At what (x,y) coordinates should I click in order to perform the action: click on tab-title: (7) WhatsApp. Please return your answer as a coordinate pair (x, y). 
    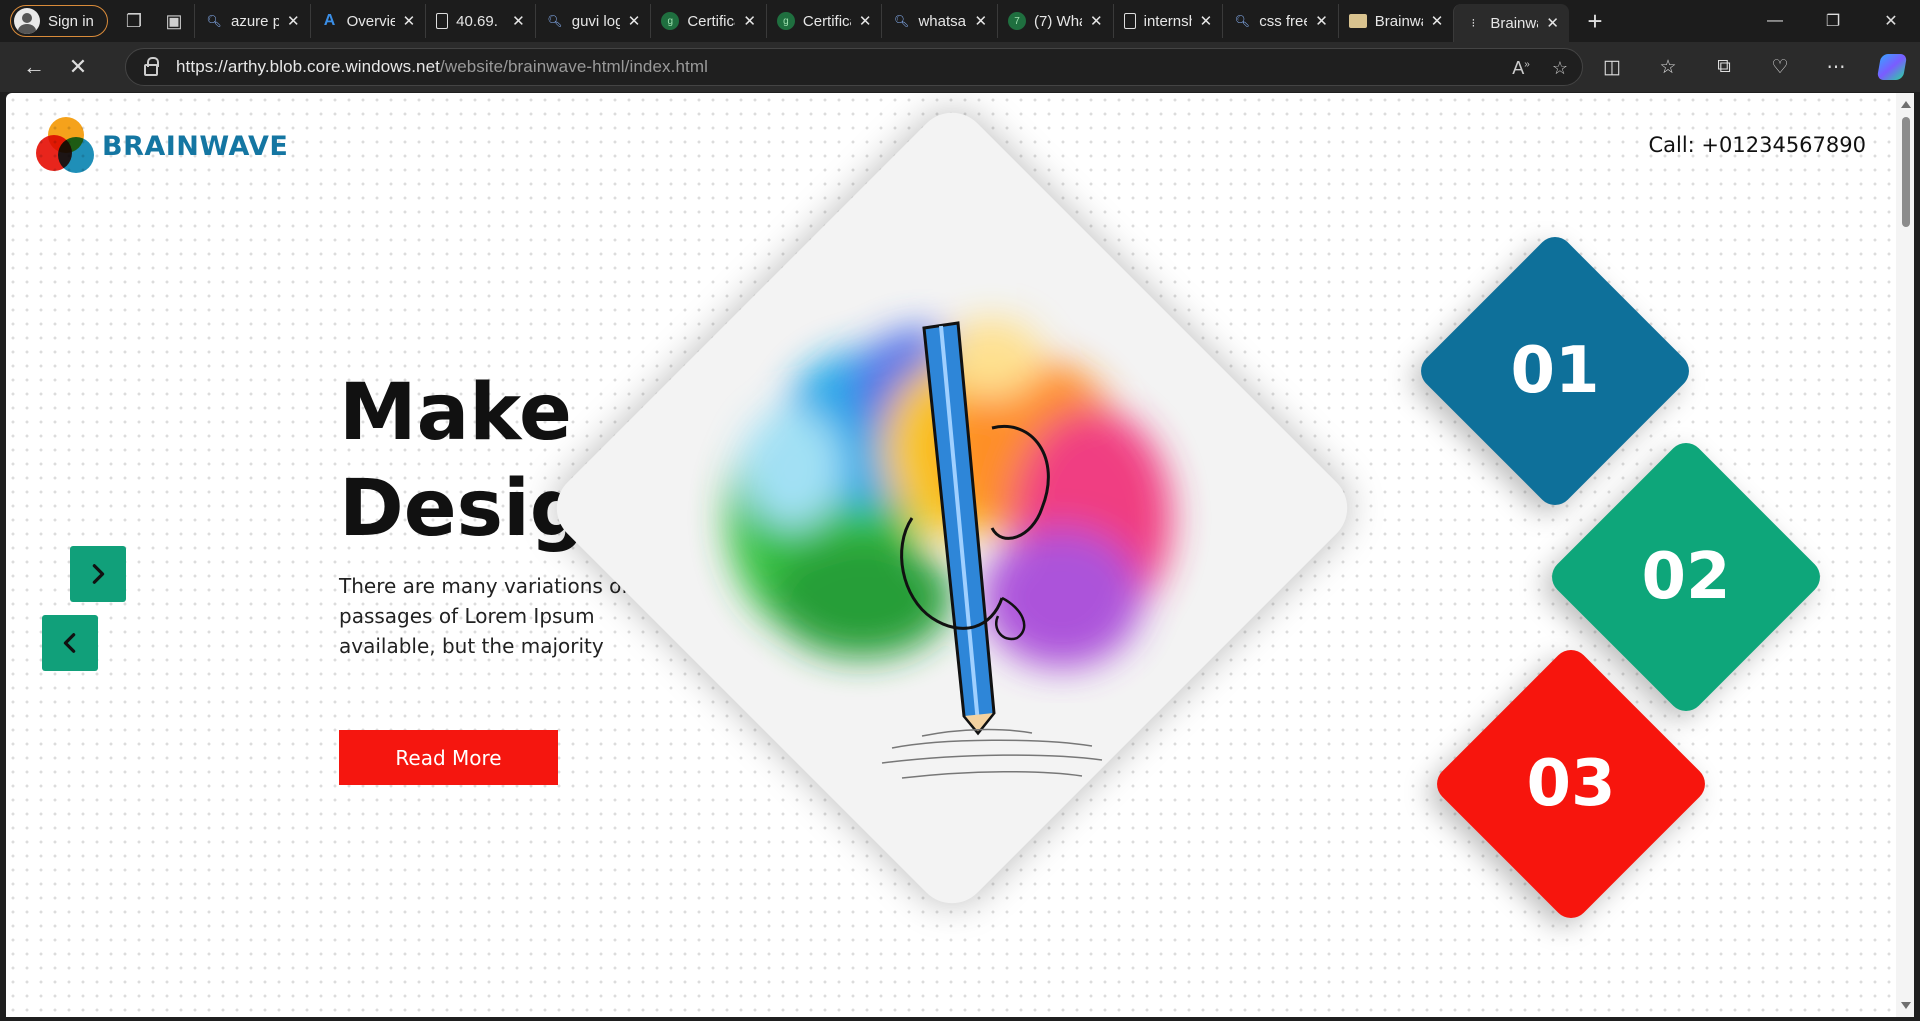
    Looking at the image, I should click on (1058, 21).